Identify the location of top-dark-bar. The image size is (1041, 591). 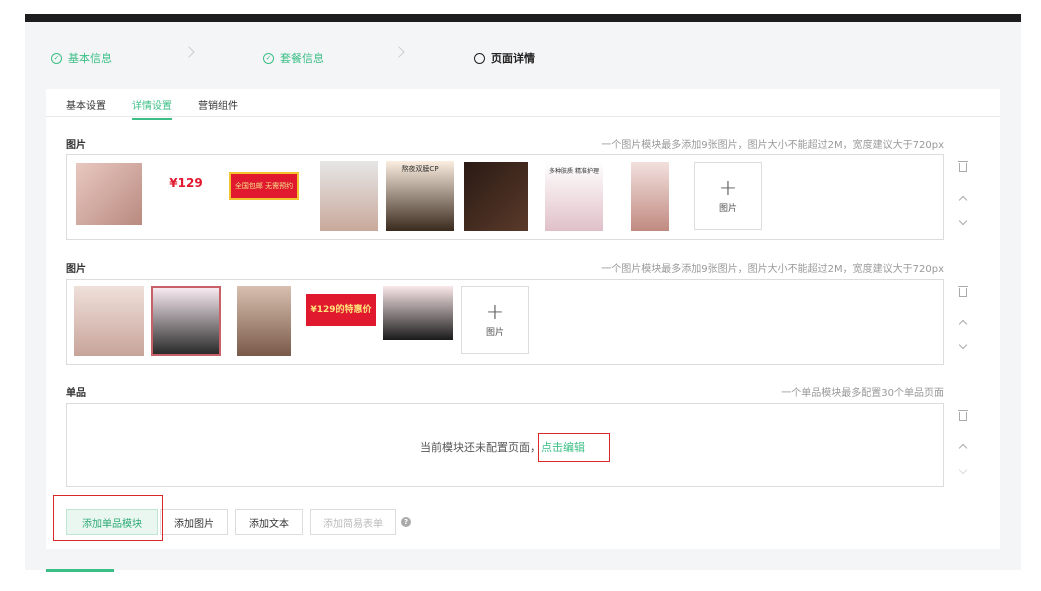
(523, 18).